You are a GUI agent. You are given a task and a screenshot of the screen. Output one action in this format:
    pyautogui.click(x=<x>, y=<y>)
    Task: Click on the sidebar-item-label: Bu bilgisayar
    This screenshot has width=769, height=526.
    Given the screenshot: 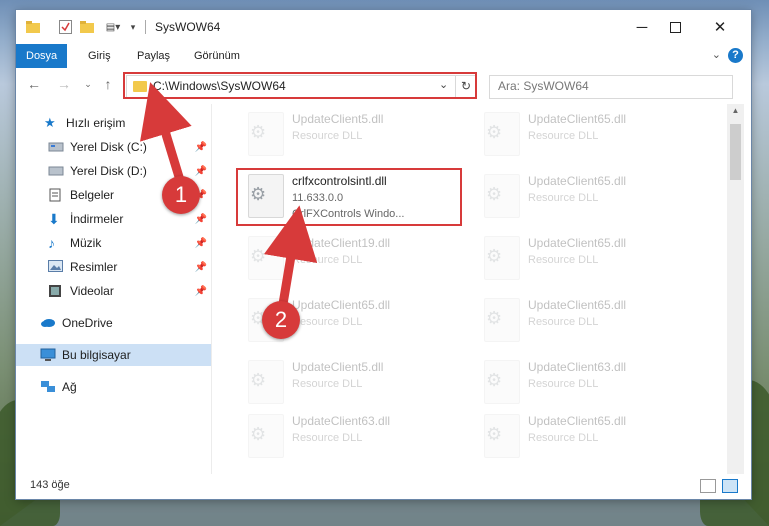 What is the action you would take?
    pyautogui.click(x=96, y=355)
    